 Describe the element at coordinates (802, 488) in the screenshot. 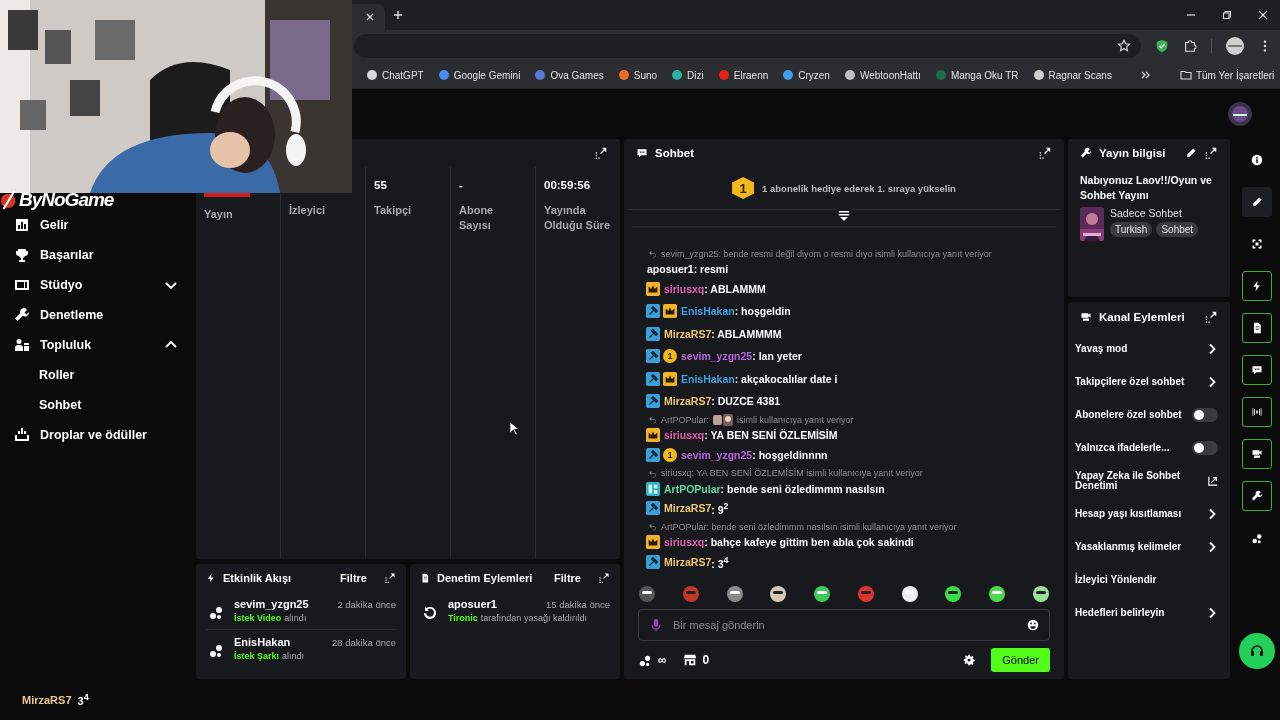

I see `chat-message-text: : bende seni özledimmm nasılsın` at that location.